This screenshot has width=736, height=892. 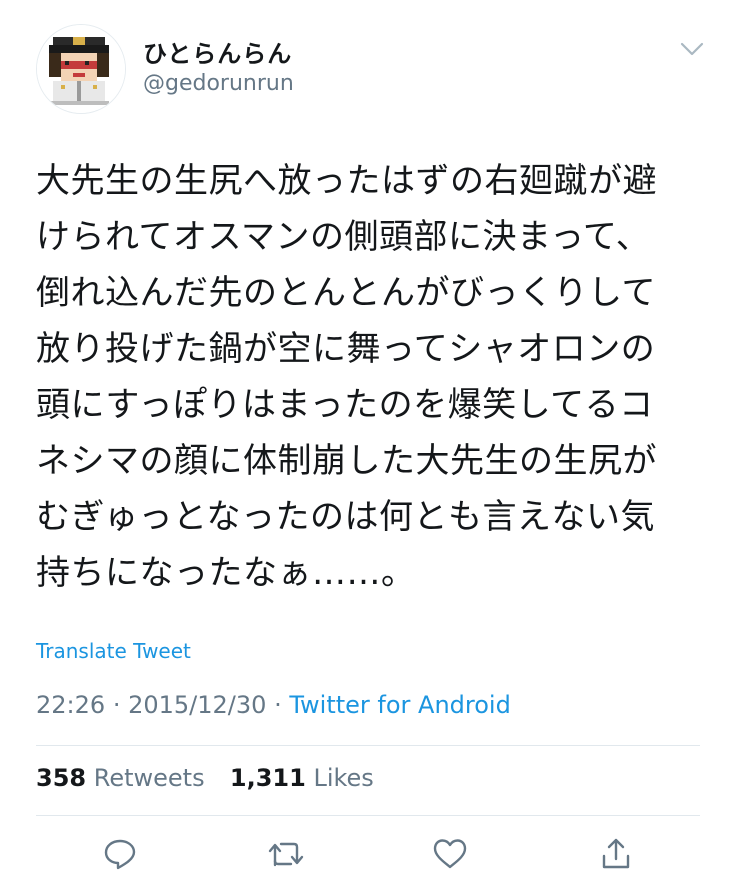 I want to click on display-name: ひとらんらん, so click(x=217, y=51).